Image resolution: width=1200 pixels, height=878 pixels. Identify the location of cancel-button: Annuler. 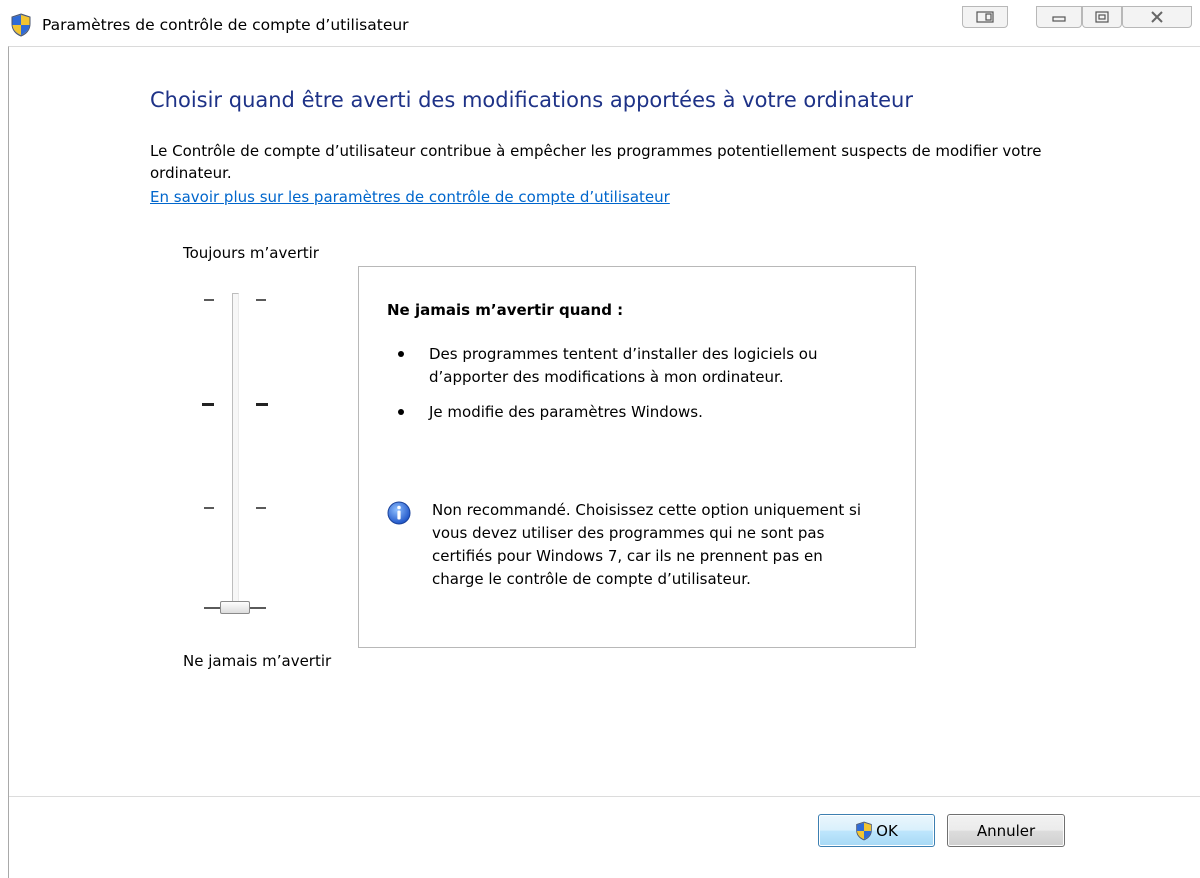
(1006, 830).